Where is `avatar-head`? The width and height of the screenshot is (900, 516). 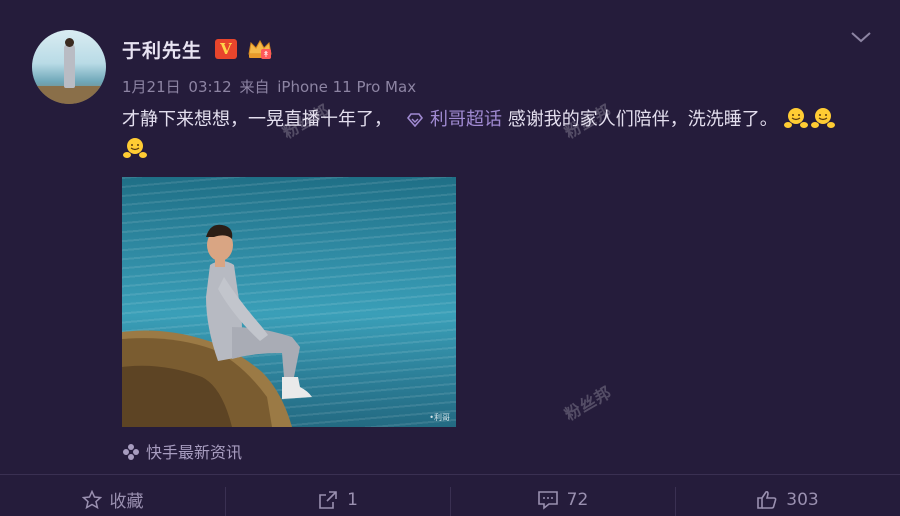 avatar-head is located at coordinates (69, 42).